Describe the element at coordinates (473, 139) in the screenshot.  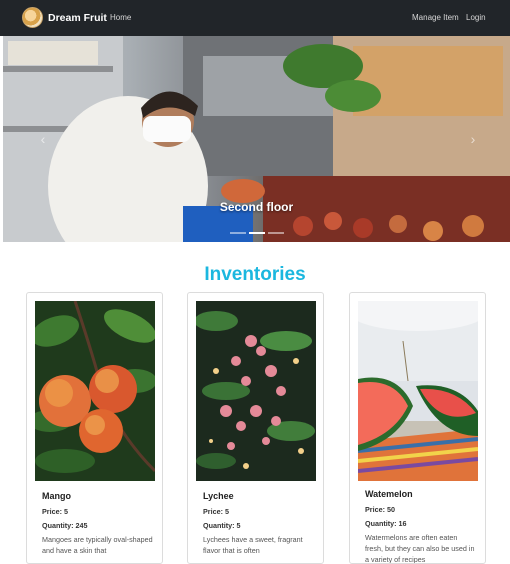
I see `carousel-next-button: ›` at that location.